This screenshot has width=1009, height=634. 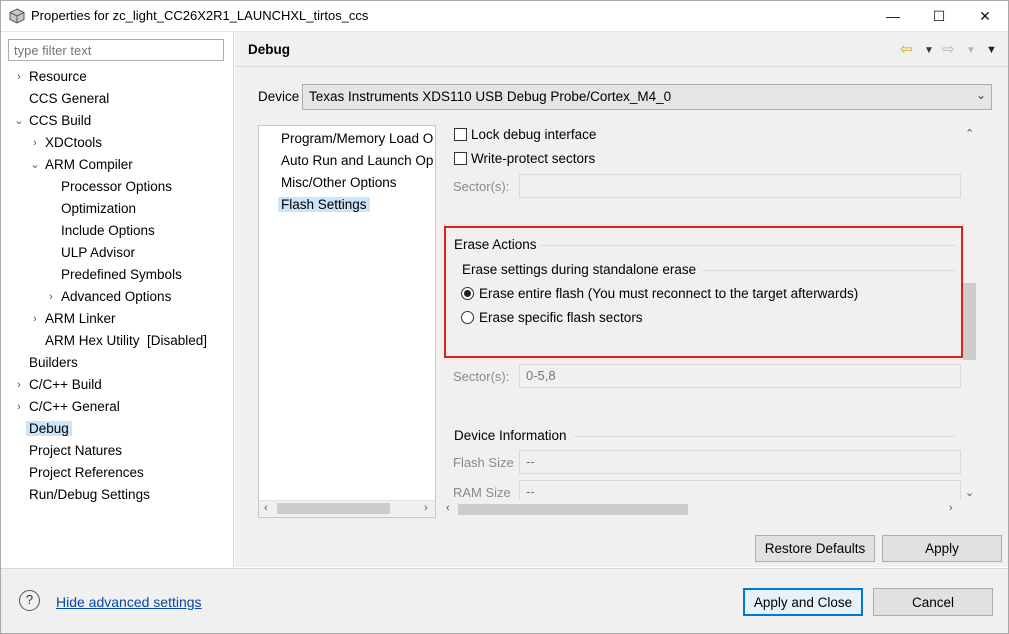 What do you see at coordinates (573, 509) in the screenshot?
I see `settings-hscroll-thumb` at bounding box center [573, 509].